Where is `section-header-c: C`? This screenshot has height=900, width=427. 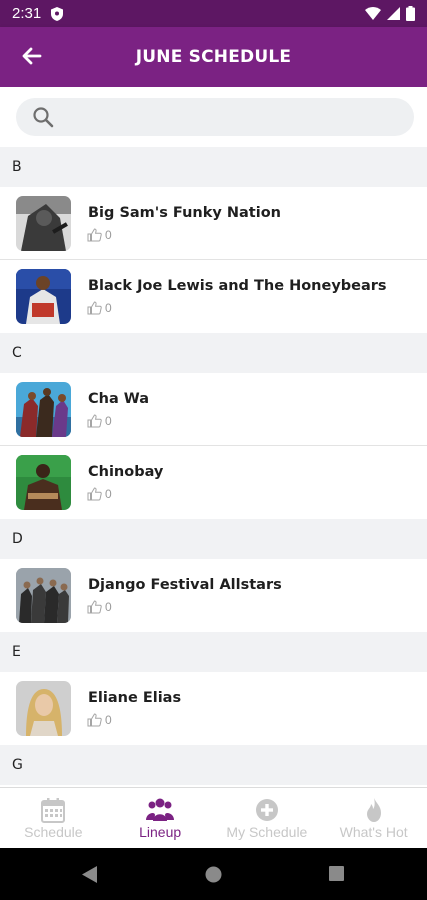 section-header-c: C is located at coordinates (213, 353).